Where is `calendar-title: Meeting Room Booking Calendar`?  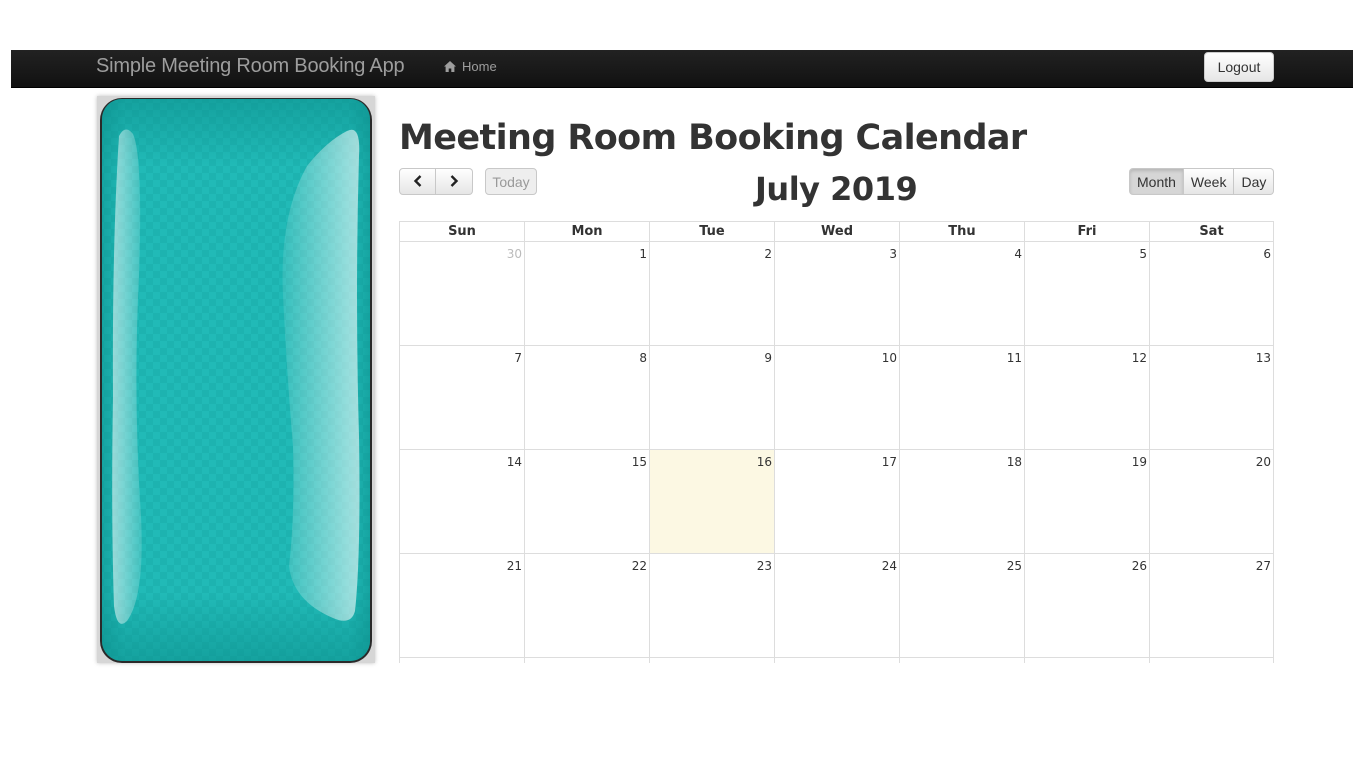 calendar-title: Meeting Room Booking Calendar is located at coordinates (713, 138).